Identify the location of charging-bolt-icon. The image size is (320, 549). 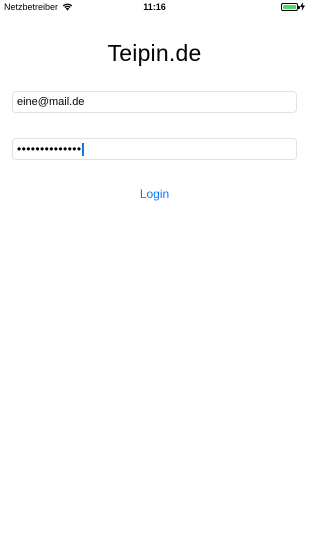
(302, 6).